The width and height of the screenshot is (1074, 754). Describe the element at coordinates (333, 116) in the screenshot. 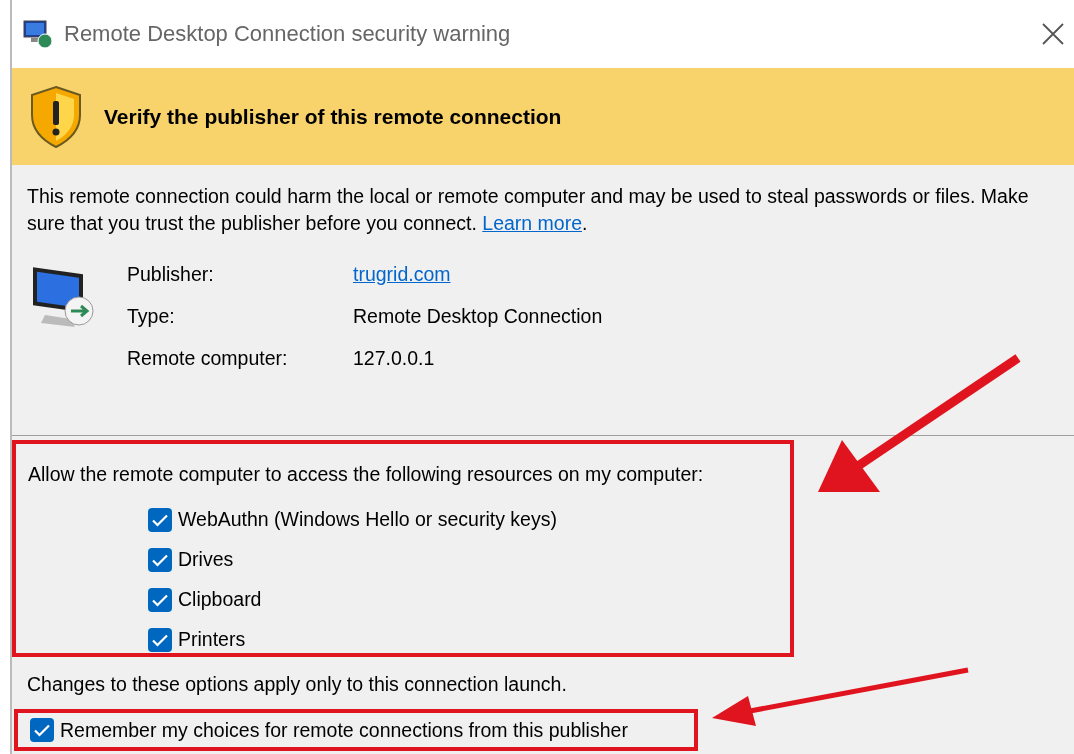

I see `banner-heading: Verify the publisher of this remote connection` at that location.